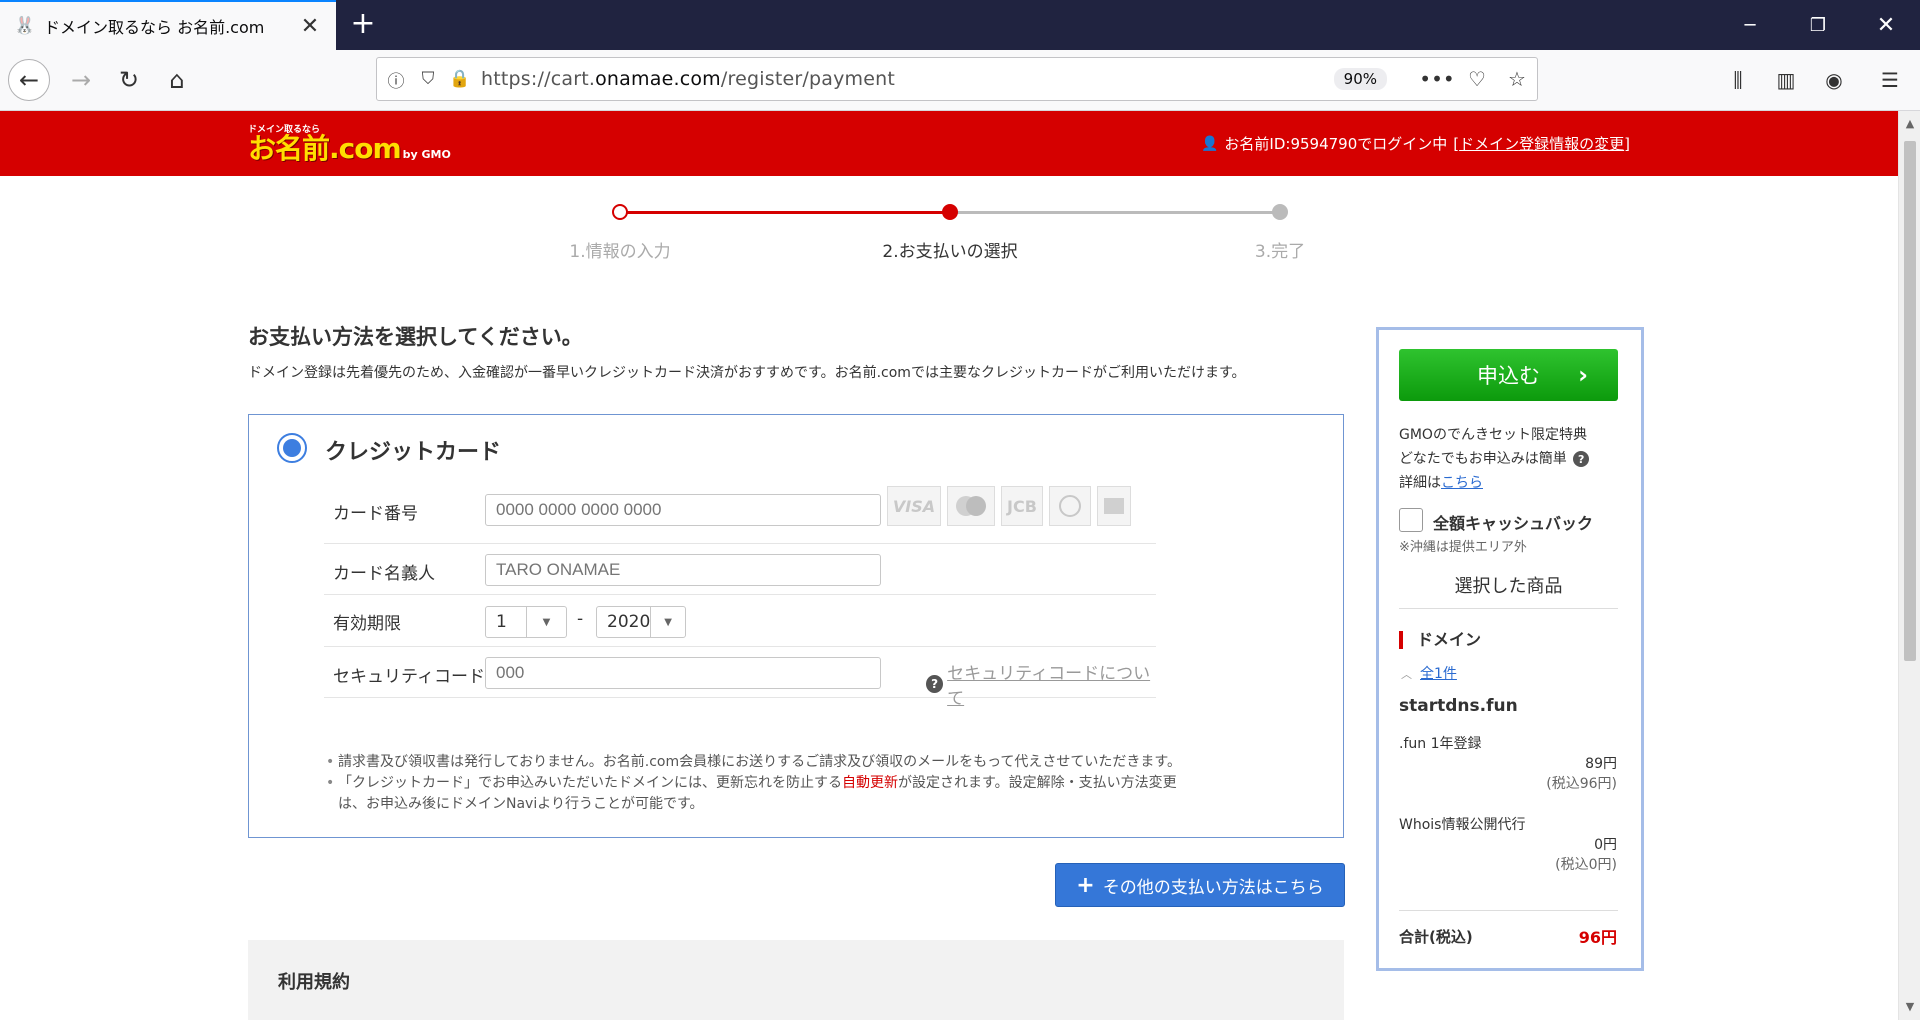 Image resolution: width=1920 pixels, height=1020 pixels. What do you see at coordinates (1463, 547) in the screenshot?
I see `cashback-note: ※沖縄は提供エリア外` at bounding box center [1463, 547].